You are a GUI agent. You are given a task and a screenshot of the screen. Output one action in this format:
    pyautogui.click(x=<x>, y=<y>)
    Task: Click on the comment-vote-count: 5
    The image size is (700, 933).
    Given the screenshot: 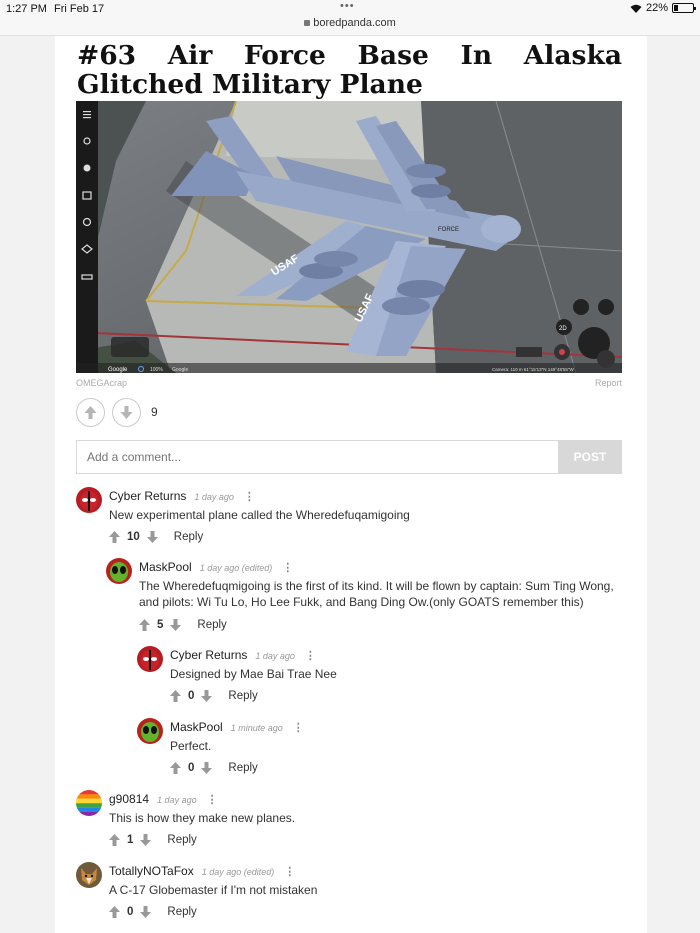 What is the action you would take?
    pyautogui.click(x=160, y=625)
    